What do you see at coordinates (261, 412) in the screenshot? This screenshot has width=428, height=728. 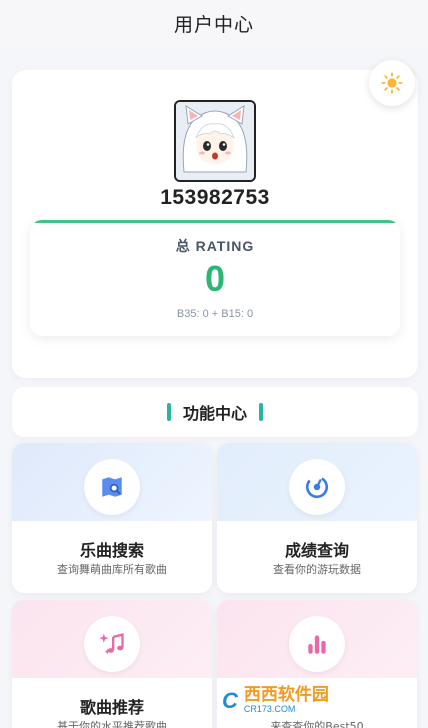 I see `section-bar-right` at bounding box center [261, 412].